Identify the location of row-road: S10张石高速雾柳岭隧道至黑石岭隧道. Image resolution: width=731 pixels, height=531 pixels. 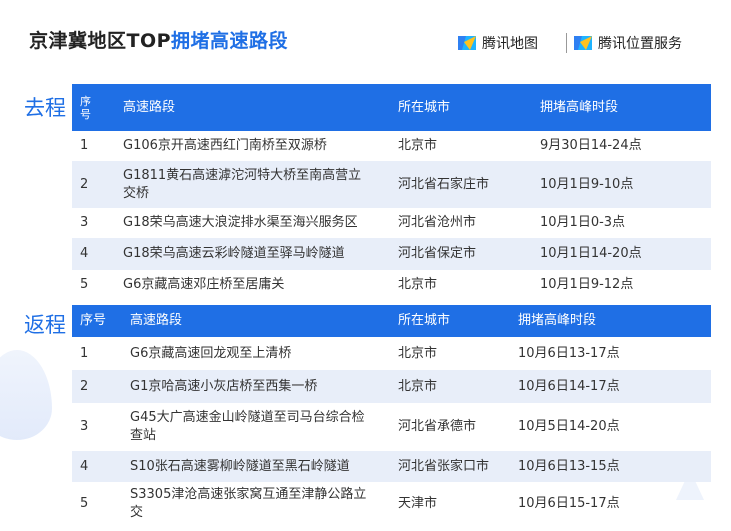
(240, 466).